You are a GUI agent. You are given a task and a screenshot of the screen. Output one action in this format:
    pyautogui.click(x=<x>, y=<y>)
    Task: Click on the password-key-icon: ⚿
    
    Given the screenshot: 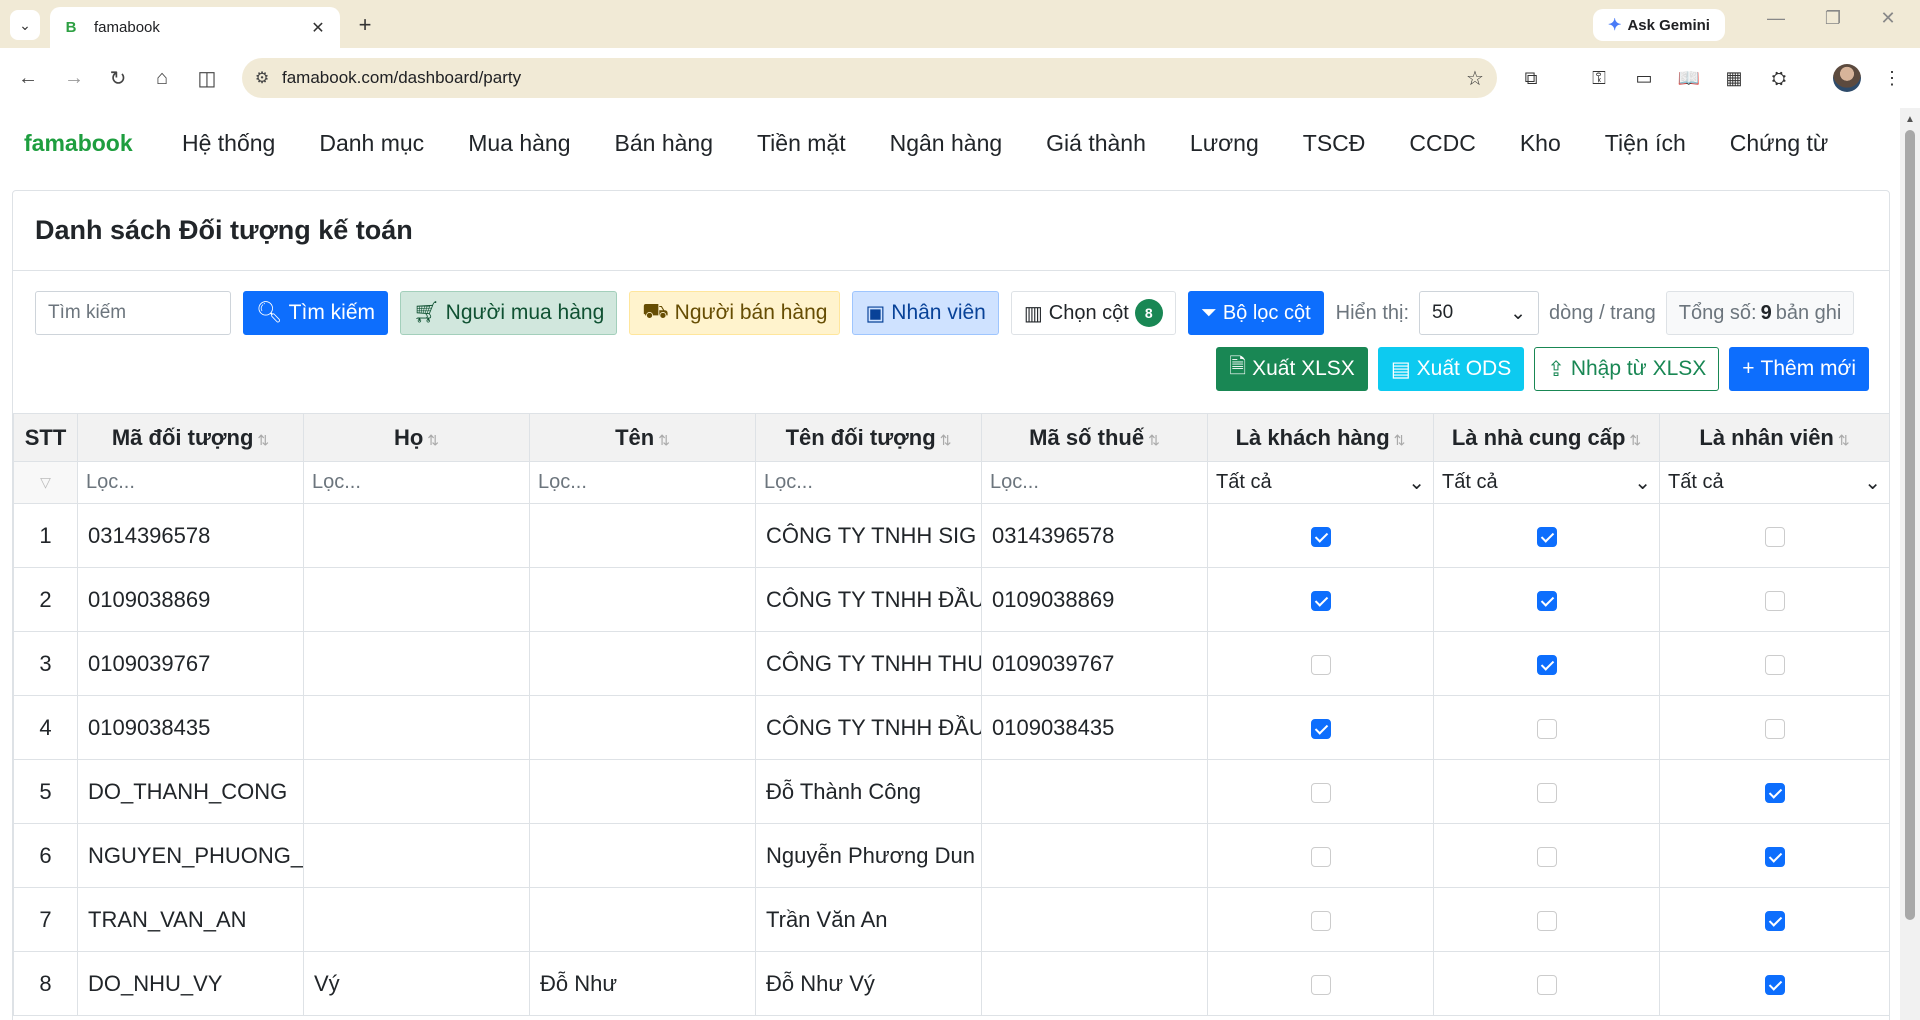 What is the action you would take?
    pyautogui.click(x=1599, y=78)
    